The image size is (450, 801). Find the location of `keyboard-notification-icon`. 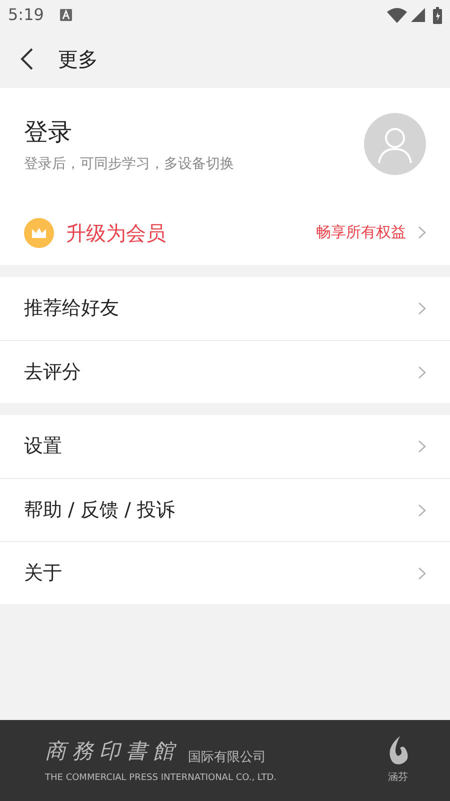

keyboard-notification-icon is located at coordinates (66, 15).